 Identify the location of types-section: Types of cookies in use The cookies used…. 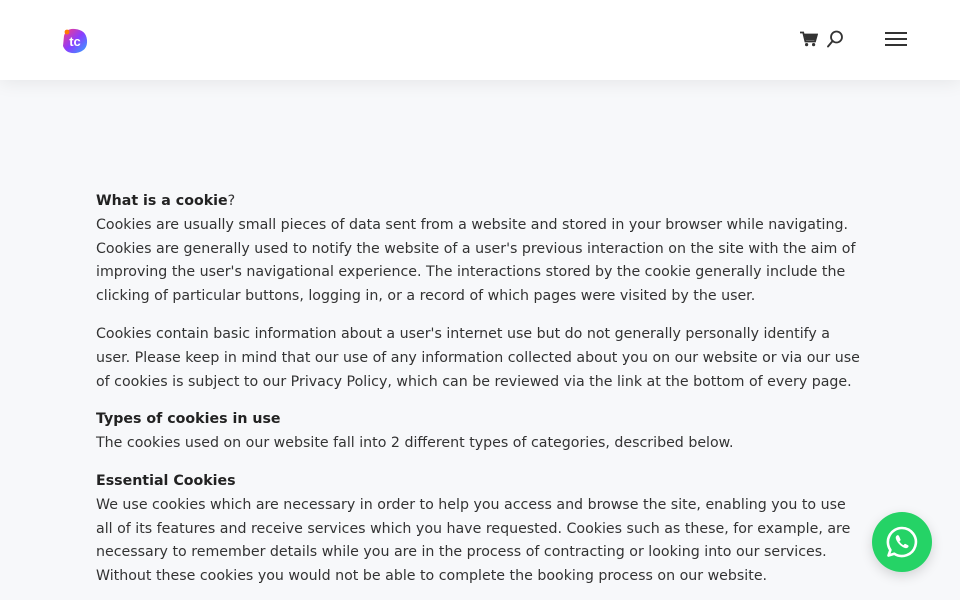
(481, 432).